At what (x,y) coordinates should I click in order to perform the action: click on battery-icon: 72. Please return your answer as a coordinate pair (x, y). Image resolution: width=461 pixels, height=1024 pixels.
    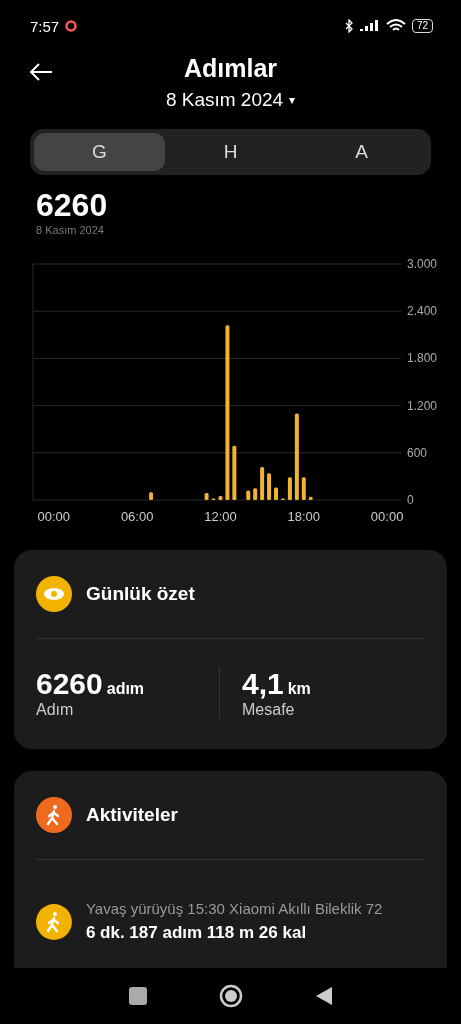
    Looking at the image, I should click on (422, 26).